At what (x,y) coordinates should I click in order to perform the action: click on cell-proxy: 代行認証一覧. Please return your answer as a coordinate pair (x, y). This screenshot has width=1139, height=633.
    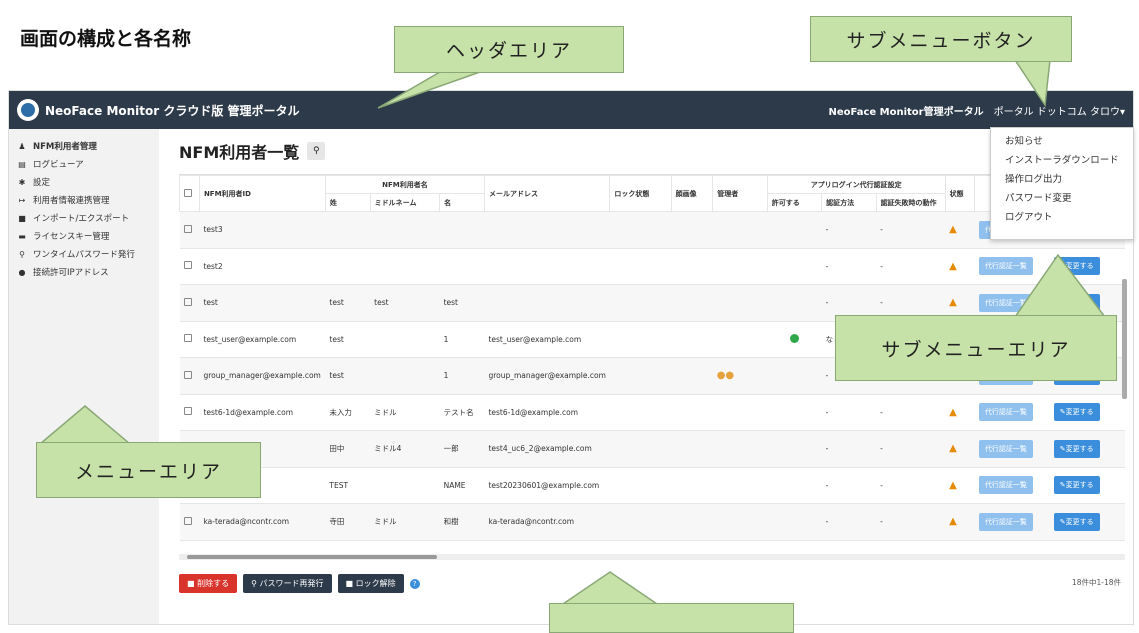
    Looking at the image, I should click on (1012, 522).